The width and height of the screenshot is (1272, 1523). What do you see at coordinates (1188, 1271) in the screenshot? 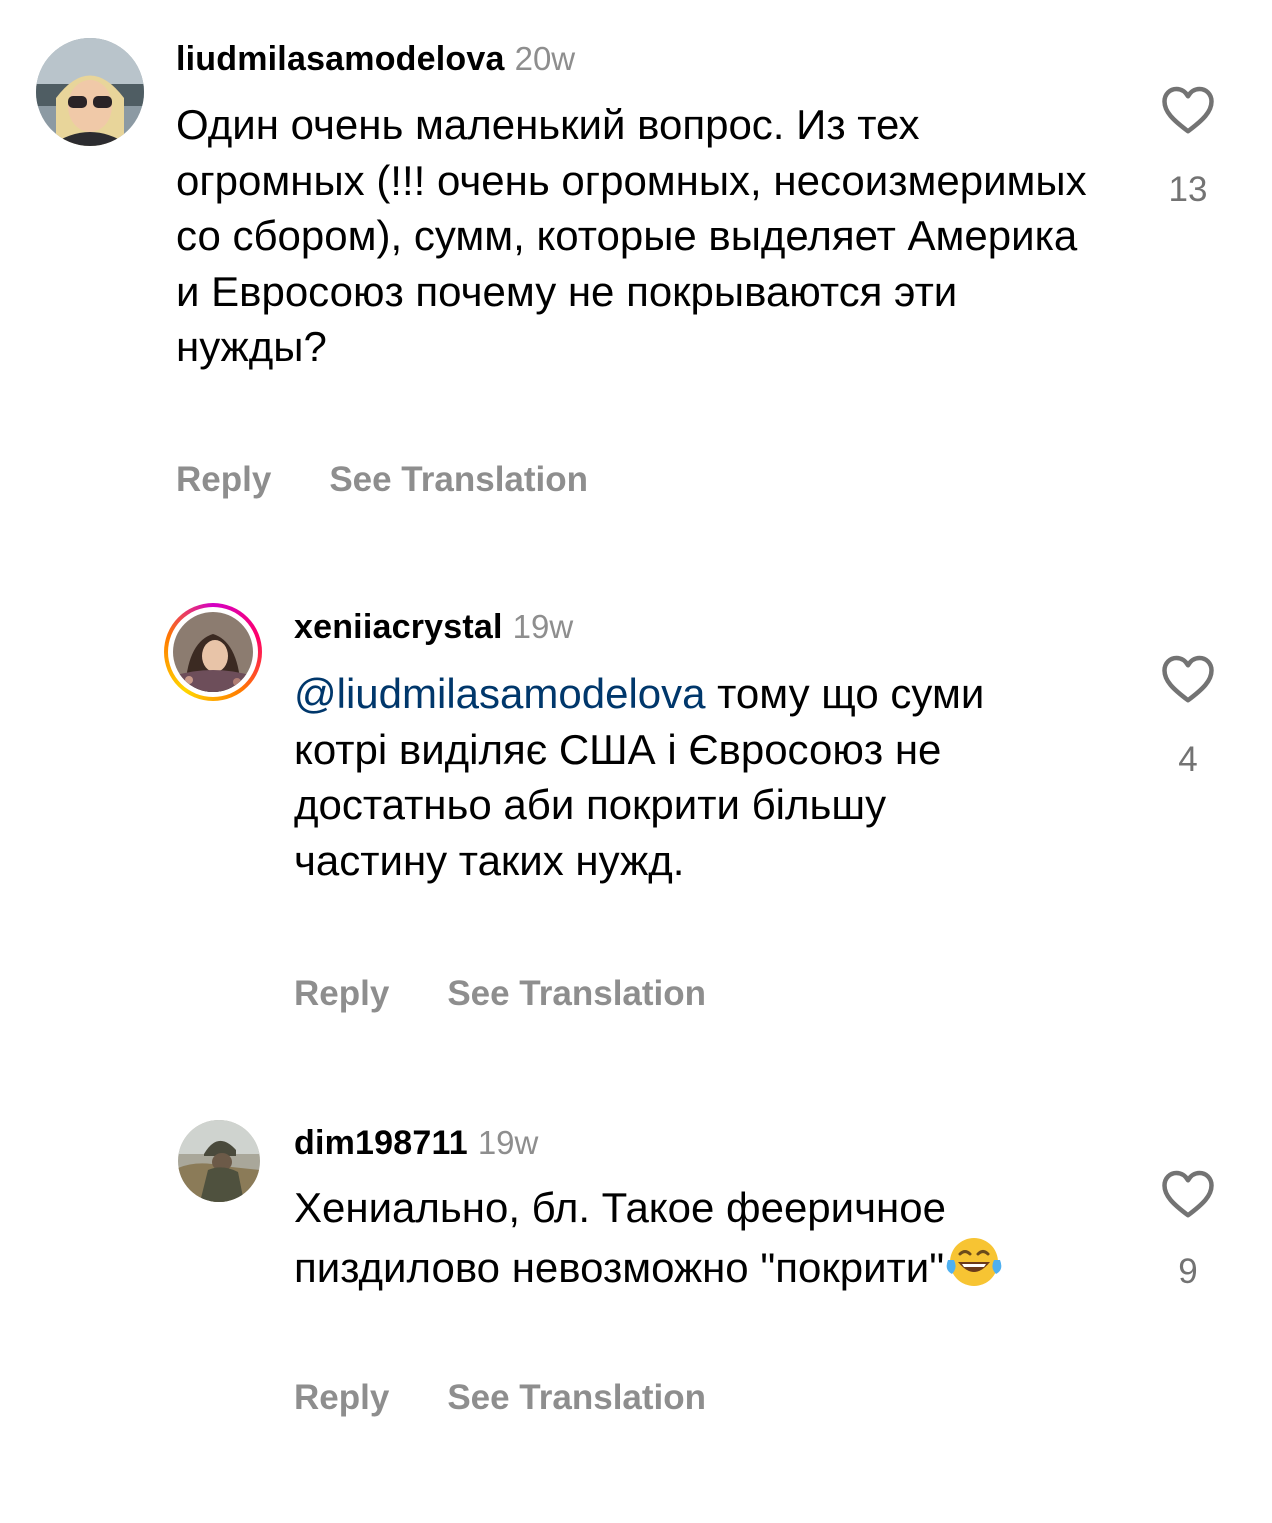
I see `like-count: 9` at bounding box center [1188, 1271].